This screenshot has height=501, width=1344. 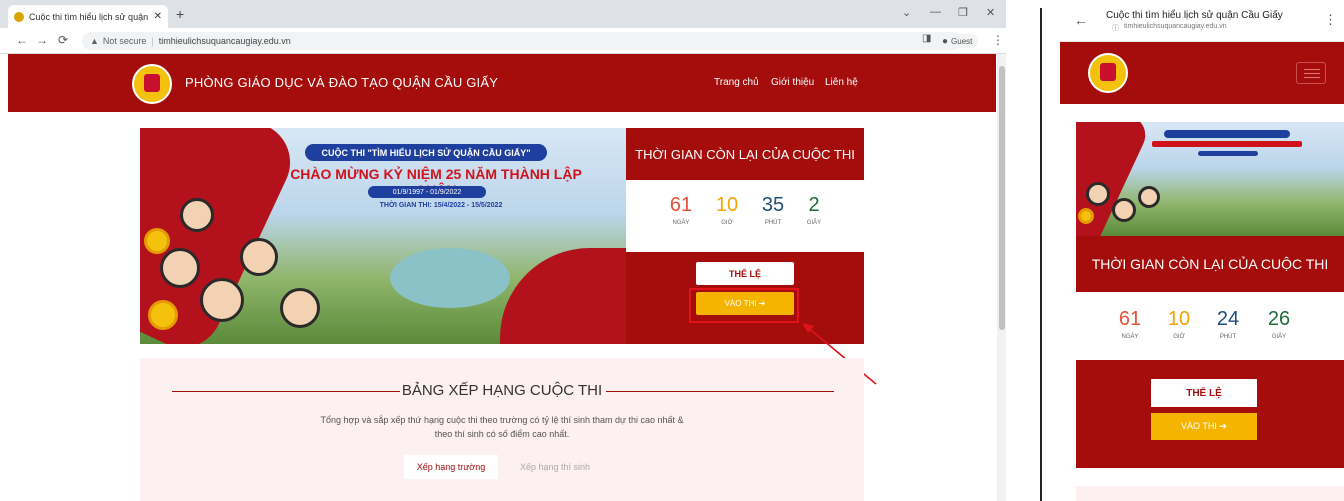 I want to click on new-tab-button: +, so click(x=180, y=14).